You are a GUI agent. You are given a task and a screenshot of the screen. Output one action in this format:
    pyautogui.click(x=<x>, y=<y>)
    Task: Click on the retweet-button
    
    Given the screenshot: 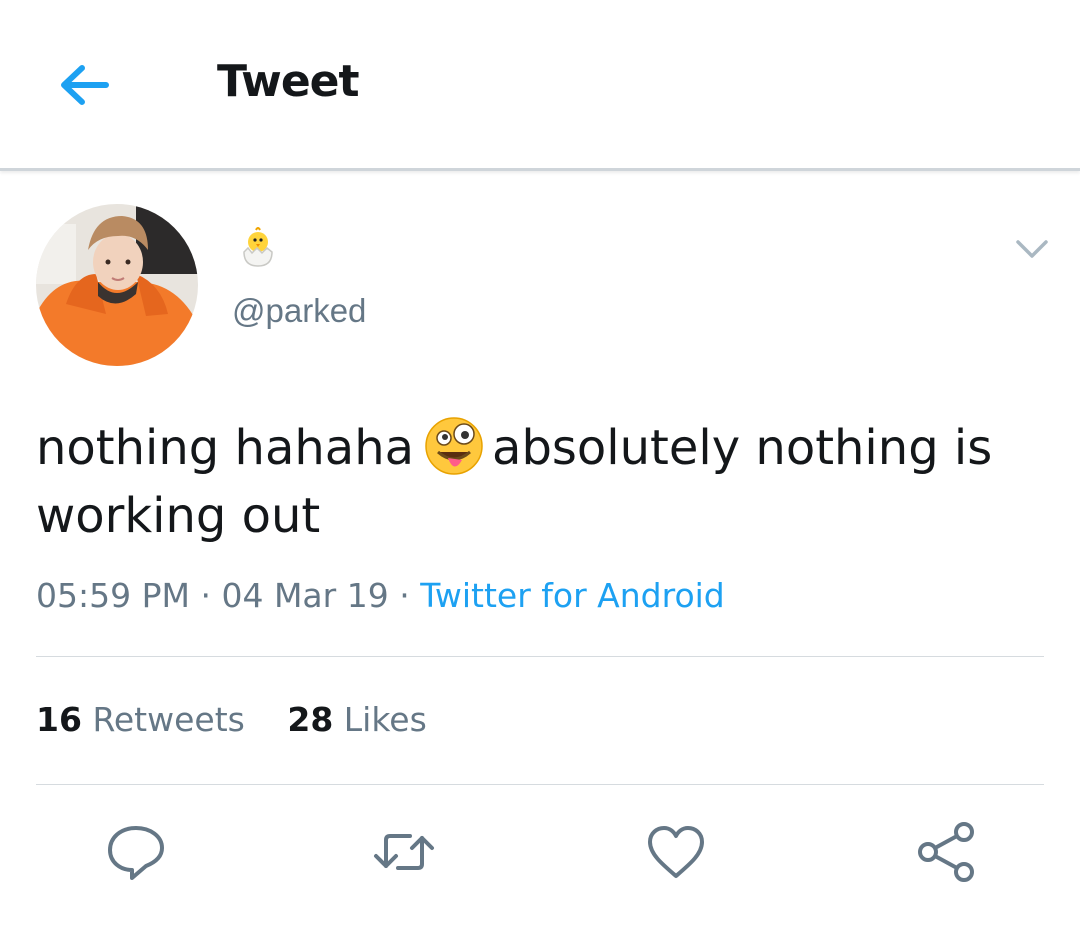 What is the action you would take?
    pyautogui.click(x=404, y=852)
    